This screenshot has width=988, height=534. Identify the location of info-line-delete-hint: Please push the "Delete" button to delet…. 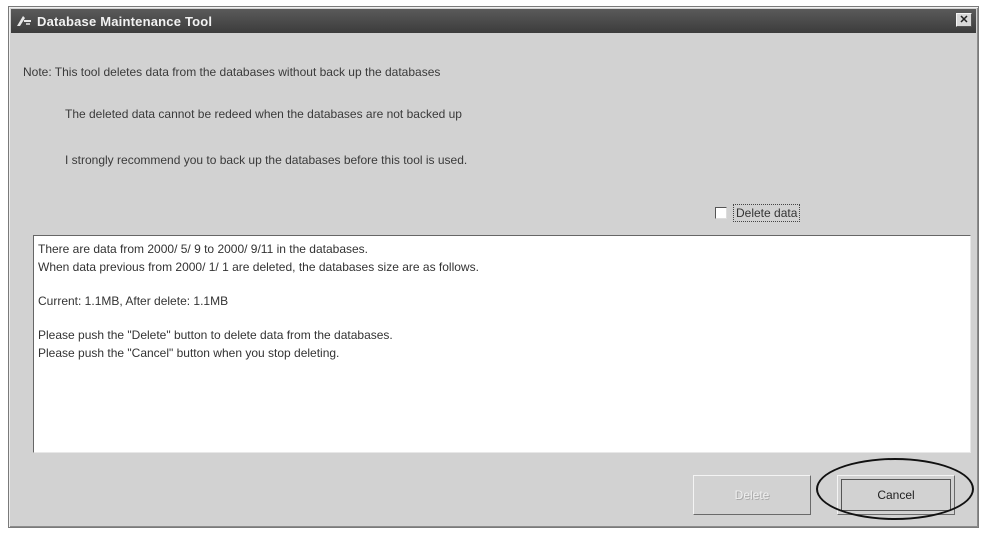
(215, 335).